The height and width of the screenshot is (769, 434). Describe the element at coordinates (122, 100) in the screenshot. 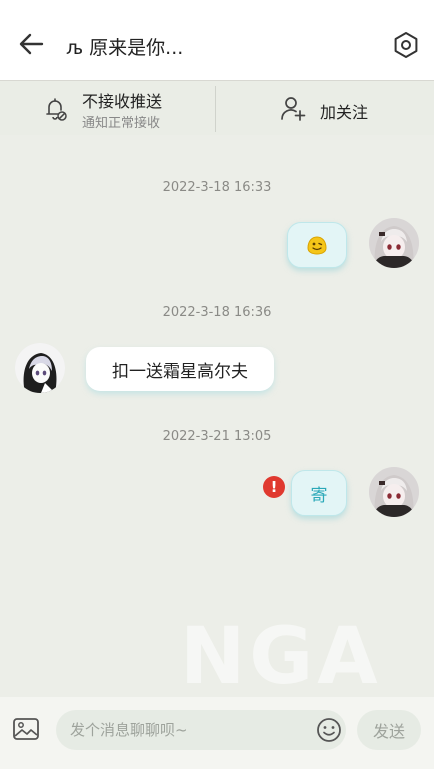

I see `push-toggle-label: 不接收推送` at that location.